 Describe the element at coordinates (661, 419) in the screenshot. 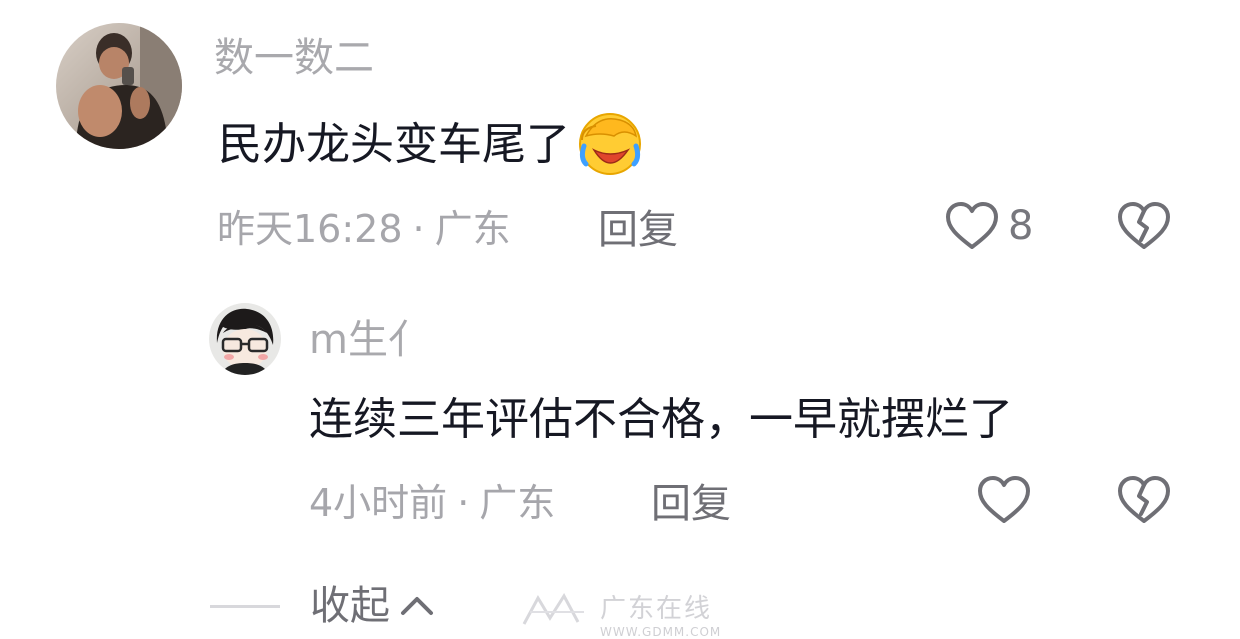

I see `reply-text: 连续三年评估不合格，一早就摆烂了` at that location.